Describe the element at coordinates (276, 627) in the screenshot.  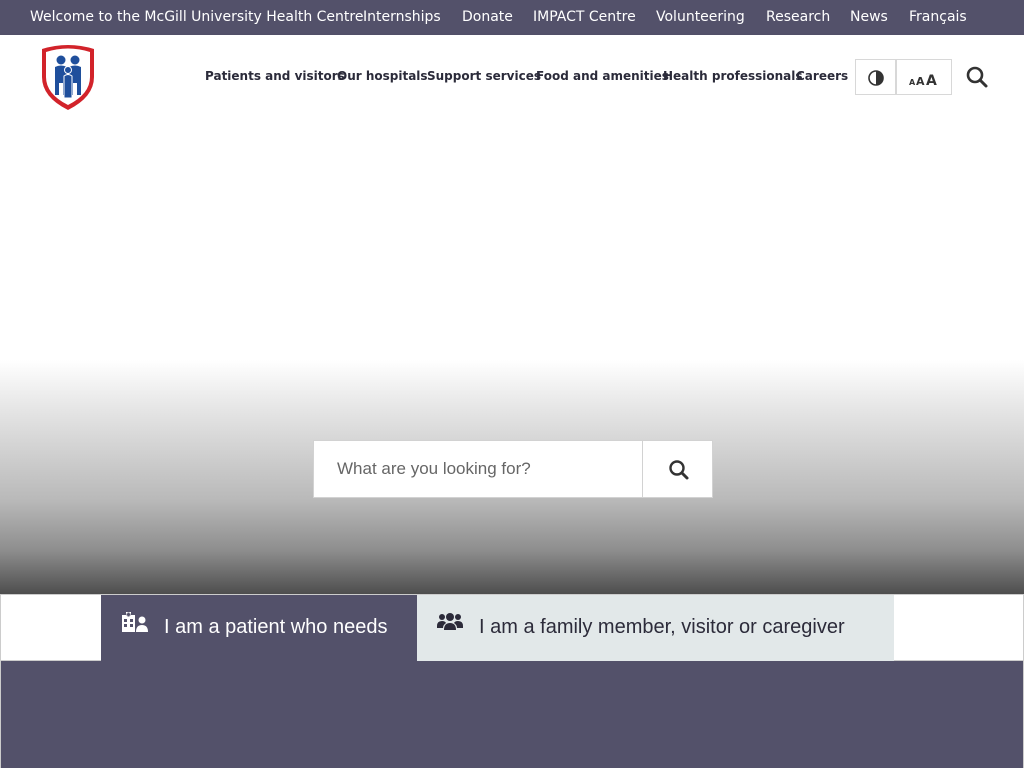
I see `tab-patient-label: I am a patient who needs` at that location.